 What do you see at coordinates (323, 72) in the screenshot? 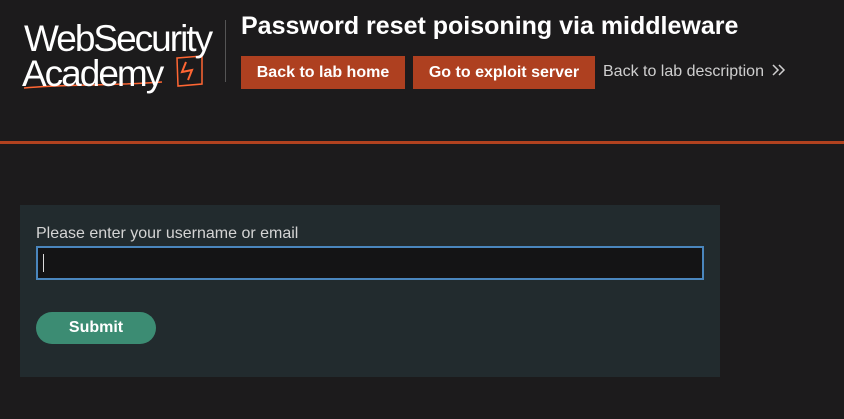
I see `back-to-lab-home-button: Back to lab home` at bounding box center [323, 72].